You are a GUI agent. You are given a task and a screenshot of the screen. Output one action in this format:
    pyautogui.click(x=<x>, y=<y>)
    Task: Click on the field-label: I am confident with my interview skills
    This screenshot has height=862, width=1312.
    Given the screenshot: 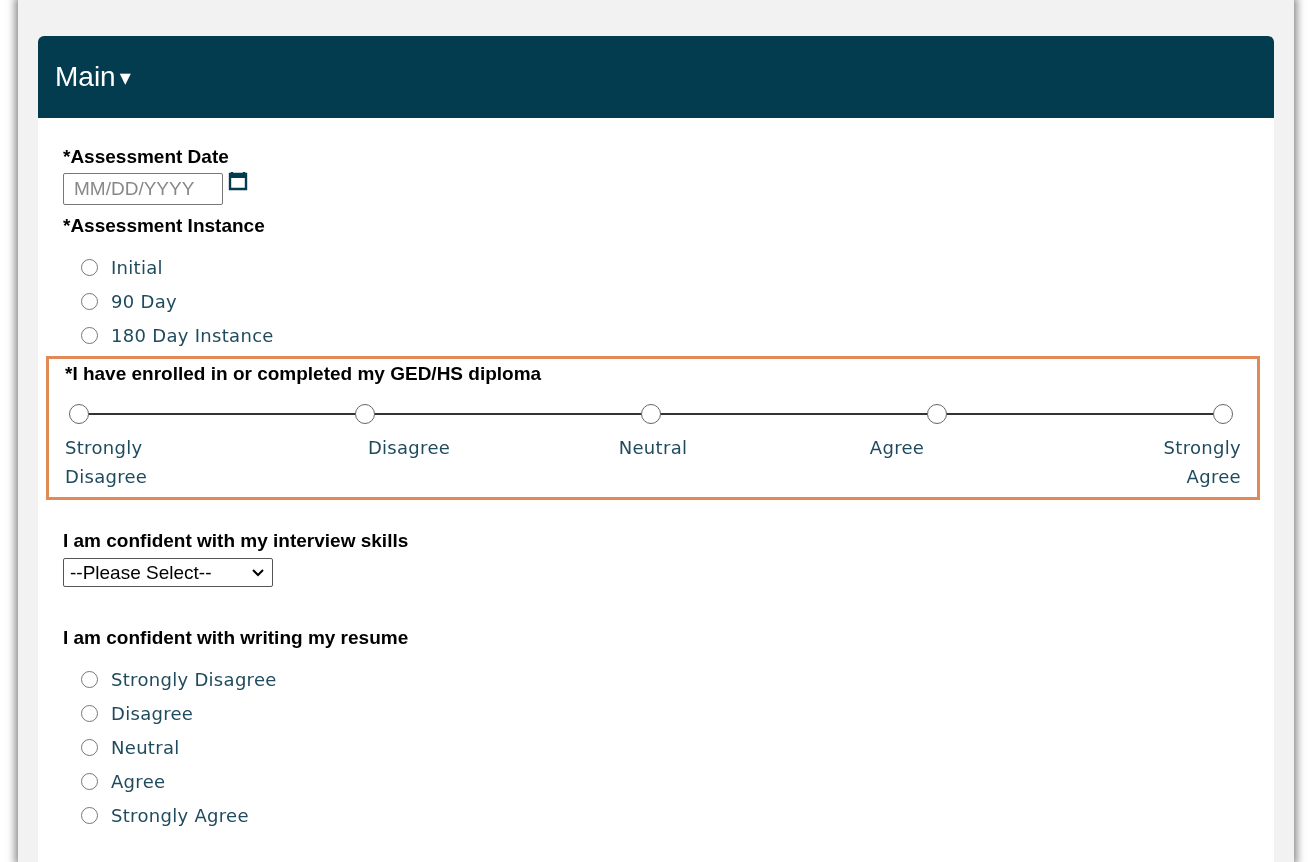 What is the action you would take?
    pyautogui.click(x=236, y=541)
    